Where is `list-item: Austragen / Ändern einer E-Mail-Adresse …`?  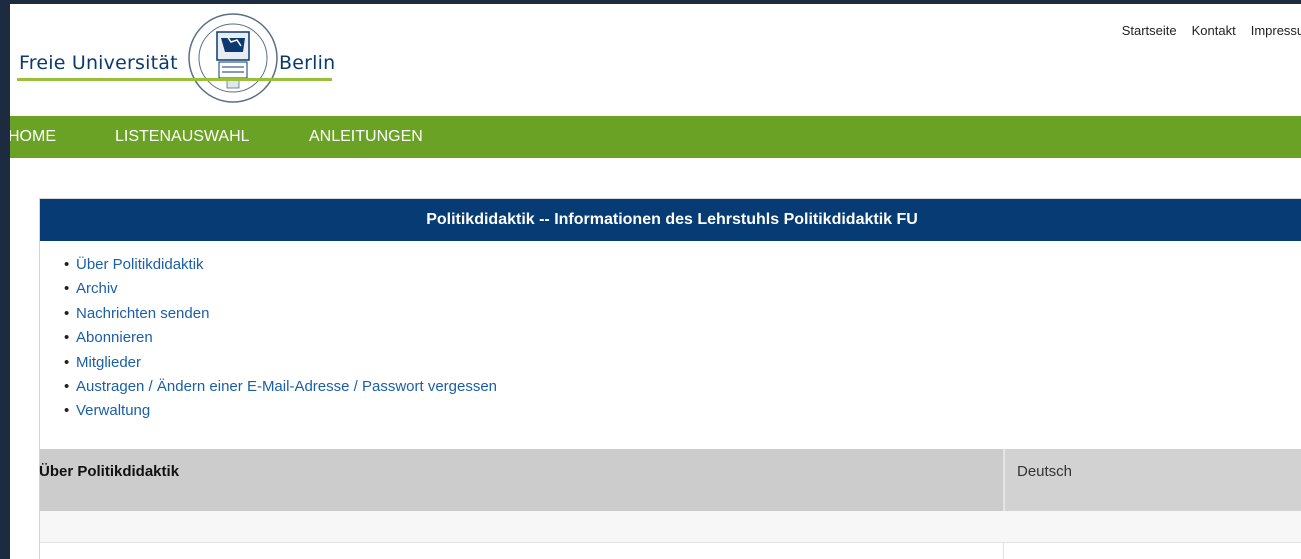 list-item: Austragen / Ändern einer E-Mail-Adresse … is located at coordinates (682, 387).